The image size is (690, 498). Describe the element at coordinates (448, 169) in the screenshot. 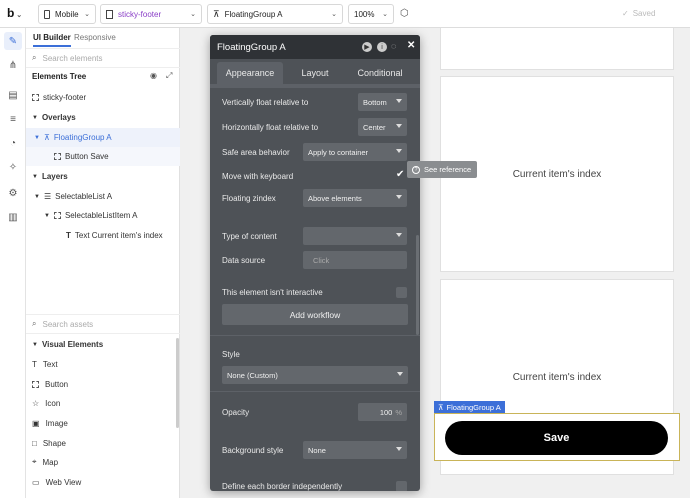

I see `see-reference-label: See reference` at that location.